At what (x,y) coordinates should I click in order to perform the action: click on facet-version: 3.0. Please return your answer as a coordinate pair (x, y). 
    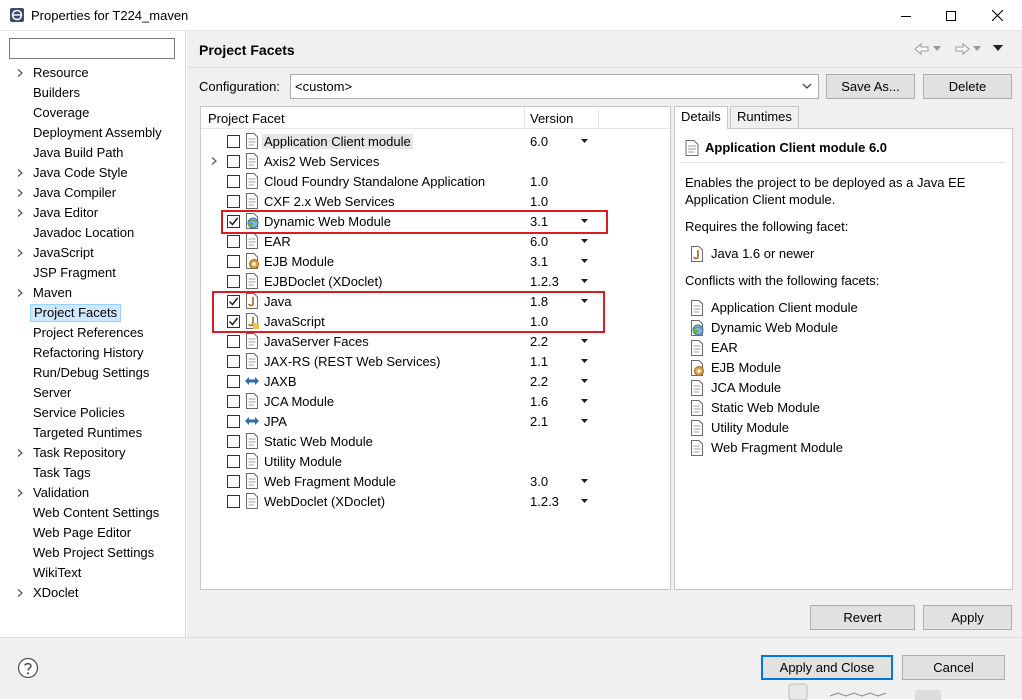
    Looking at the image, I should click on (539, 481).